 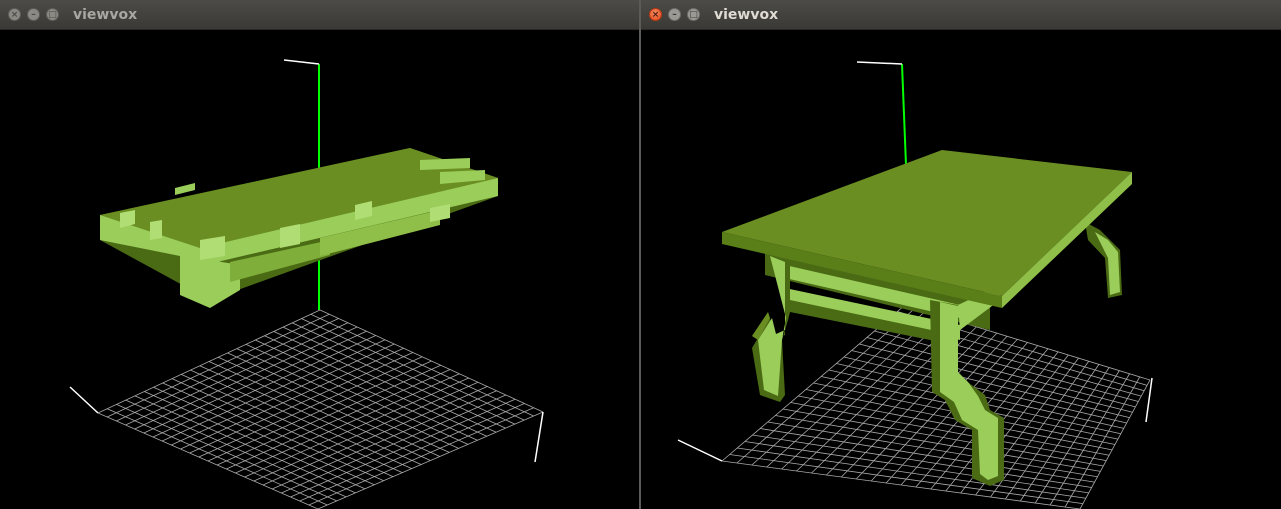 I want to click on y-axis, so click(x=904, y=114).